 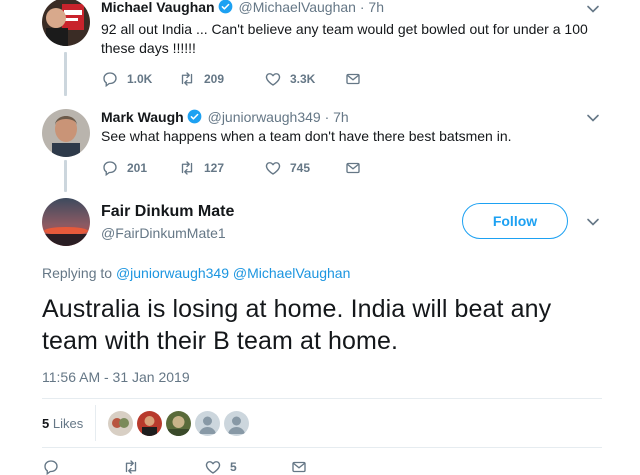 I want to click on retweet-button, so click(x=163, y=466).